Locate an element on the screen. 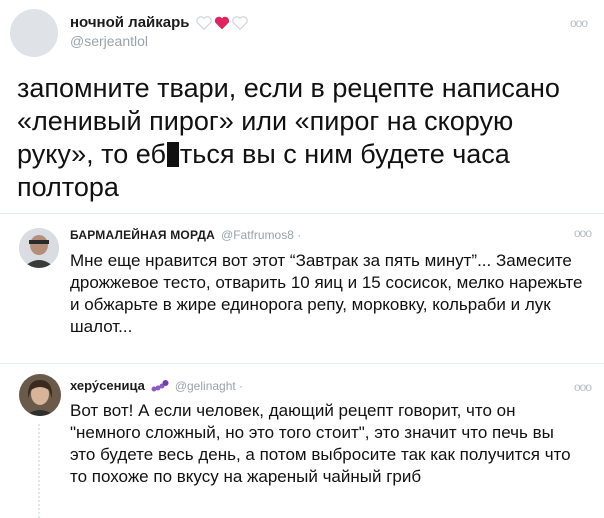 The width and height of the screenshot is (604, 518). name-emoji-hearts is located at coordinates (221, 22).